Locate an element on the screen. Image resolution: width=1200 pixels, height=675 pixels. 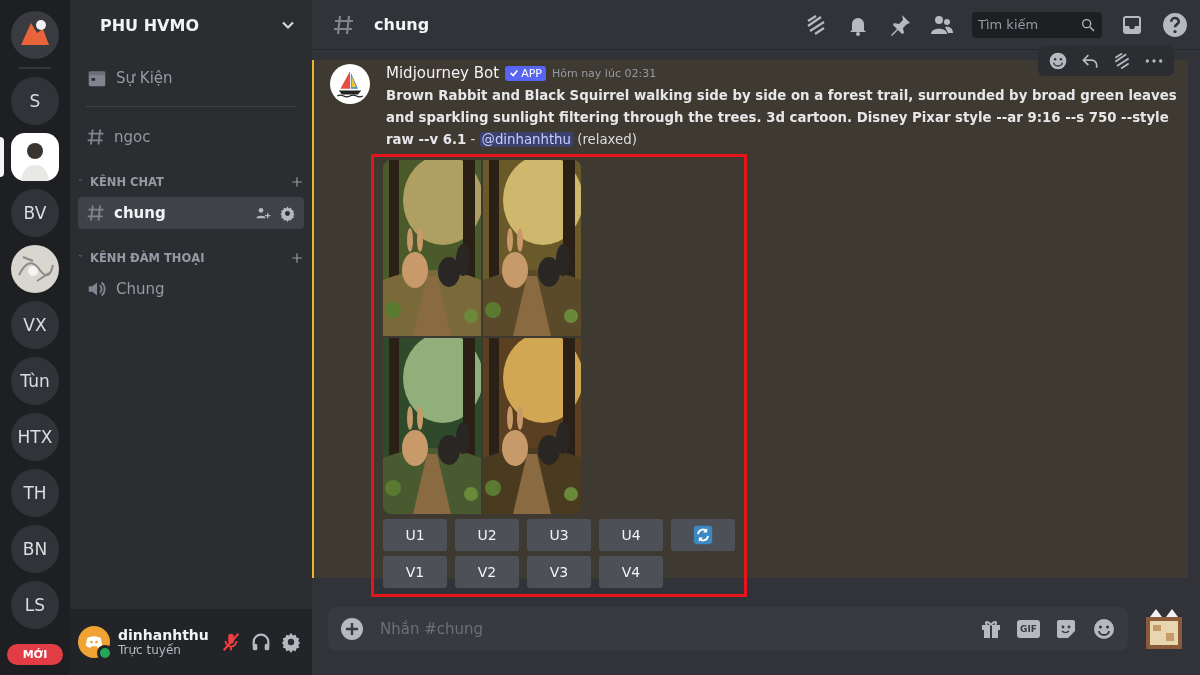
search-icon is located at coordinates (1088, 24).